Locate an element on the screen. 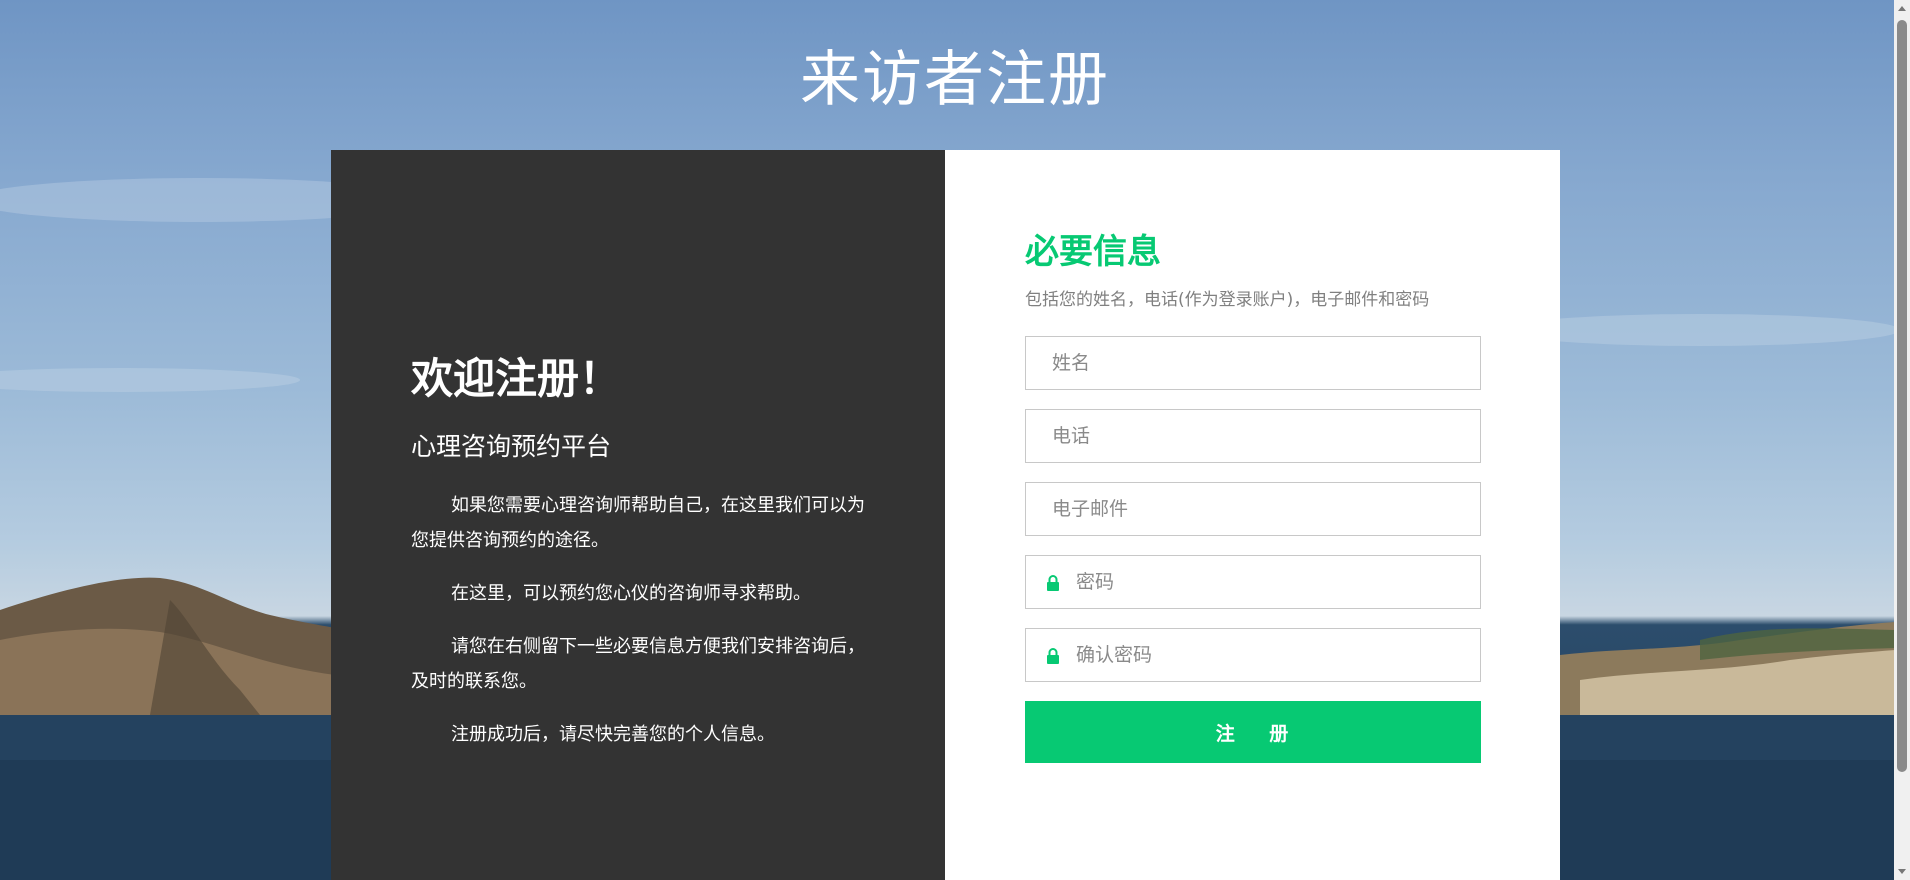 Image resolution: width=1910 pixels, height=880 pixels. form-title: 必要信息 is located at coordinates (1093, 252).